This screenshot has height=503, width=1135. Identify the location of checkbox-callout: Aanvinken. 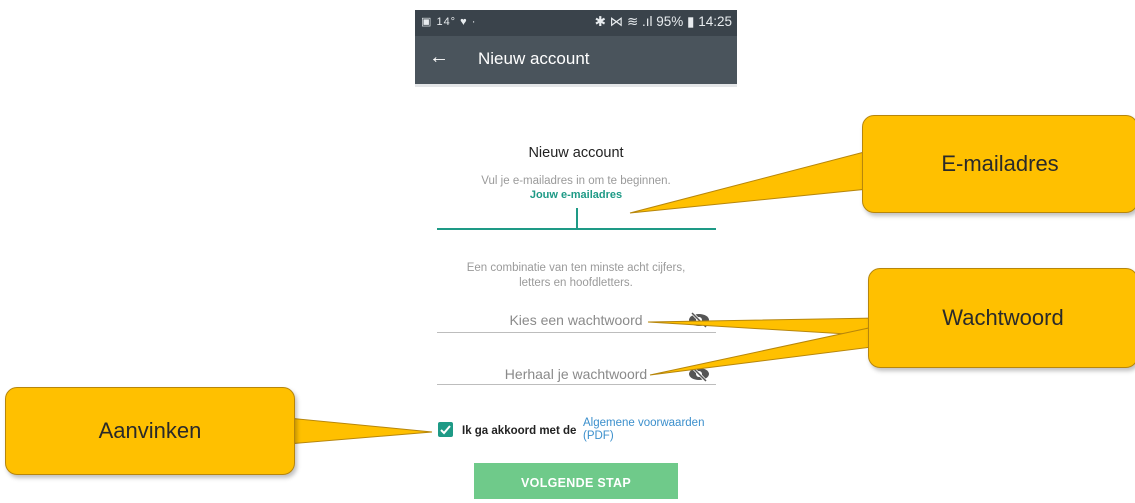
(150, 431).